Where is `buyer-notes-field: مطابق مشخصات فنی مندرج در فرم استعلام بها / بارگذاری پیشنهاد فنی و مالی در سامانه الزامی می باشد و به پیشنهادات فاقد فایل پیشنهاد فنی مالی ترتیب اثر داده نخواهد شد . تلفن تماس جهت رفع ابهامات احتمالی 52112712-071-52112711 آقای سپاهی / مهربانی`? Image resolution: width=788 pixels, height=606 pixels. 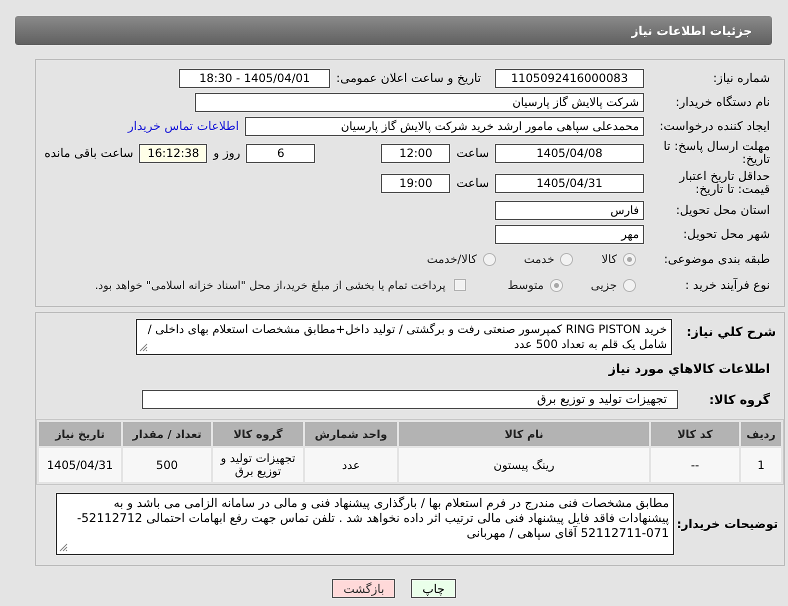 buyer-notes-field: مطابق مشخصات فنی مندرج در فرم استعلام بها / بارگذاری پیشنهاد فنی و مالی در سامانه الزامی می باشد و به پیشنهادات فاقد فایل پیشنهاد فنی مالی ترتیب اثر داده نخواهد شد . تلفن تماس جهت رفع ابهامات احتمالی 52112712-071-52112711 آقای سپاهی / مهربانی is located at coordinates (365, 524).